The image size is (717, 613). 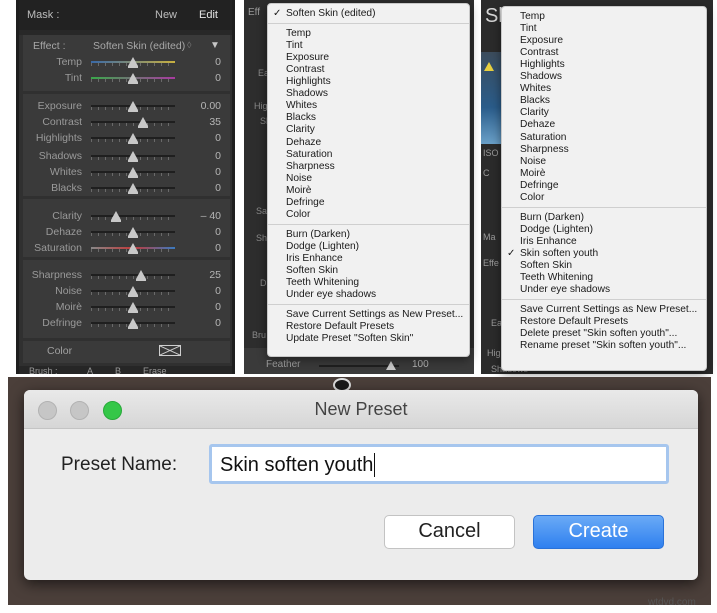 What do you see at coordinates (56, 275) in the screenshot?
I see `slider-label: Sharpness` at bounding box center [56, 275].